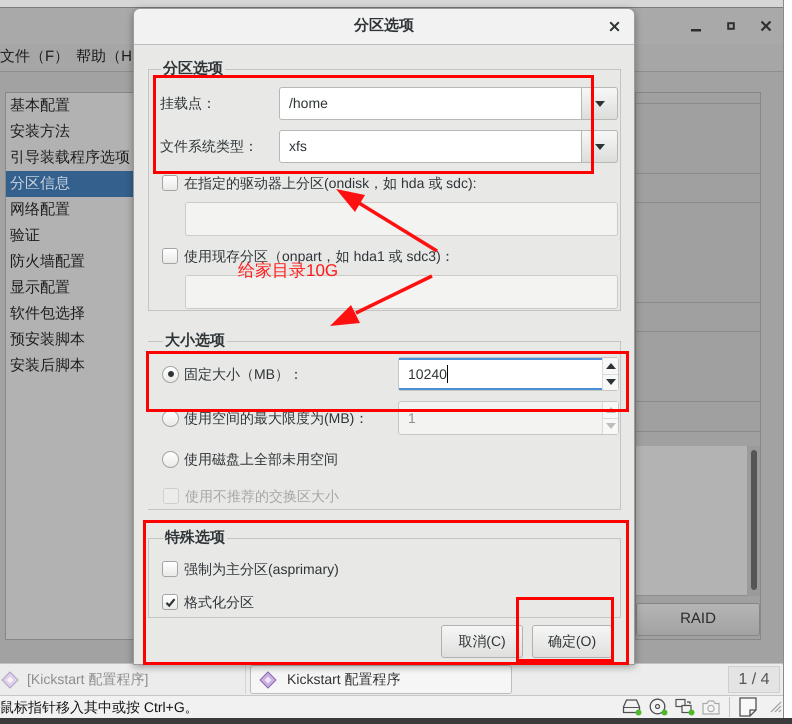 This screenshot has height=724, width=792. Describe the element at coordinates (70, 132) in the screenshot. I see `sidebar-item: 安装方法` at that location.